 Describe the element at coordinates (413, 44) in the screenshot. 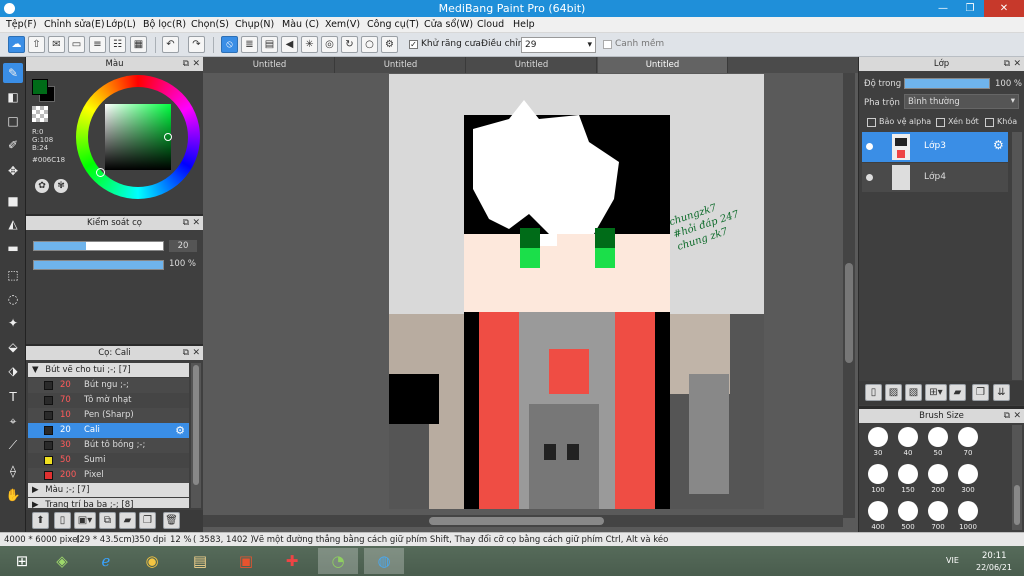

I see `antialias-checkbox: ✓` at that location.